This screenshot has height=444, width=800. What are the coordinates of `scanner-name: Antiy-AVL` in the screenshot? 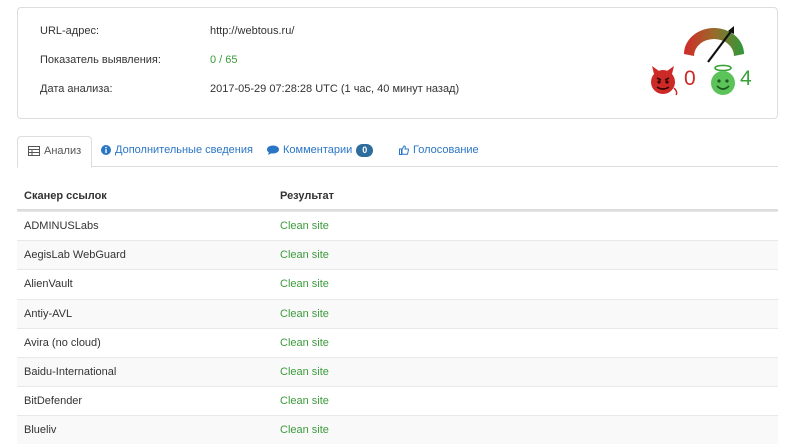 It's located at (48, 313).